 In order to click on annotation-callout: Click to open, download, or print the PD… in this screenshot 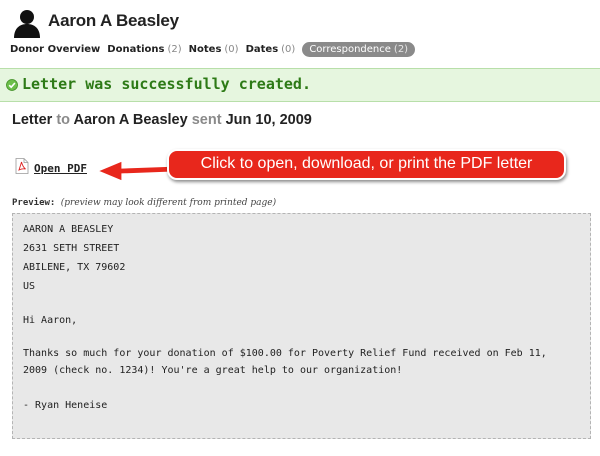, I will do `click(366, 164)`.